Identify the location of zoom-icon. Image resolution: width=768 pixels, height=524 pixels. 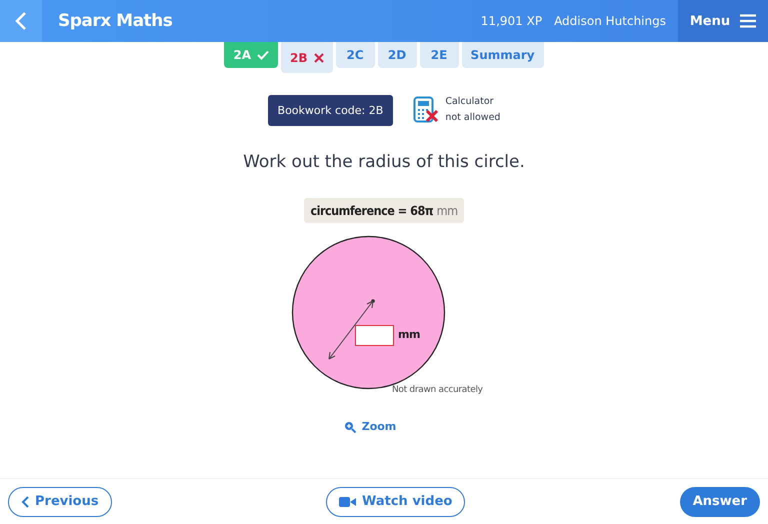
(350, 426).